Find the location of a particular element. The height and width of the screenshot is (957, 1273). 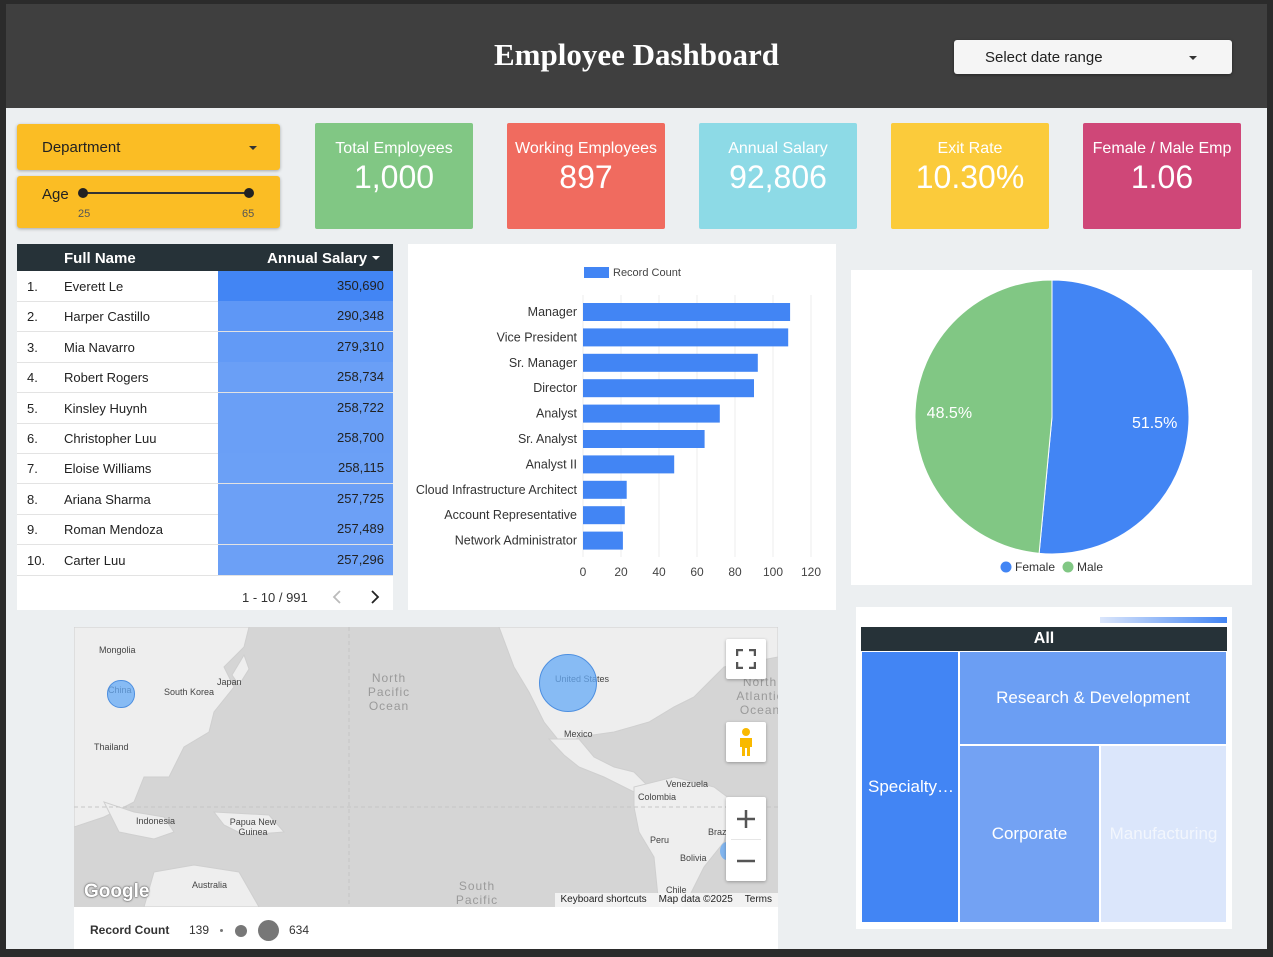

kpi-label: Total Employees is located at coordinates (394, 148).